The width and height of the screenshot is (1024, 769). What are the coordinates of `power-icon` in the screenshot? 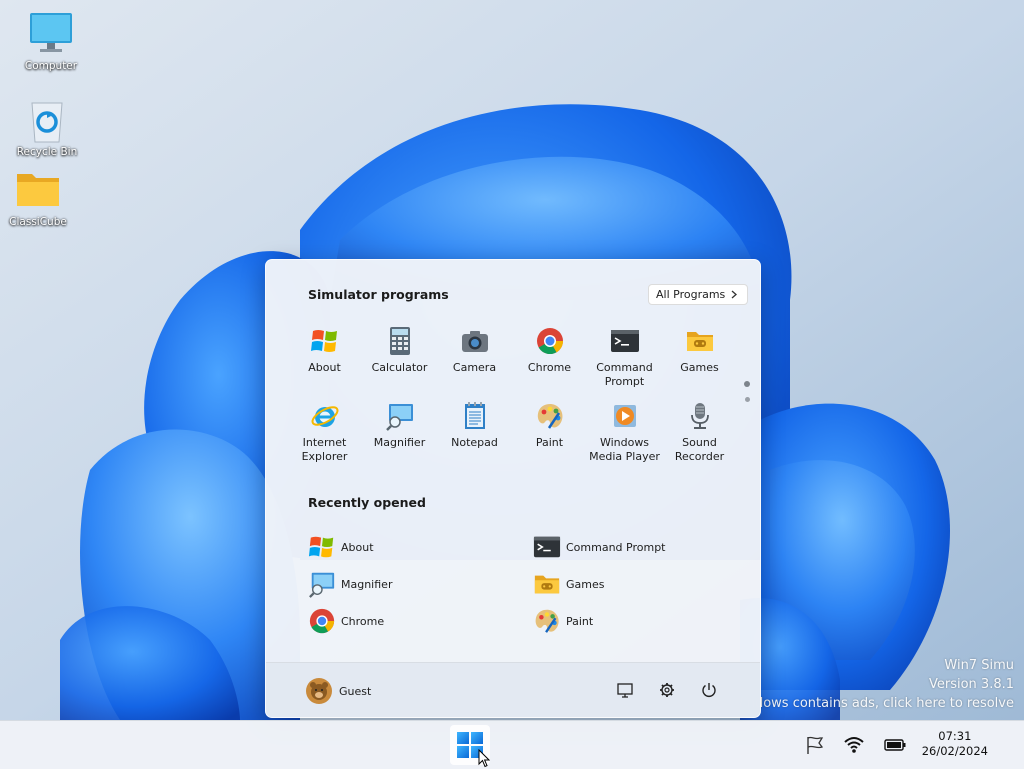 It's located at (709, 690).